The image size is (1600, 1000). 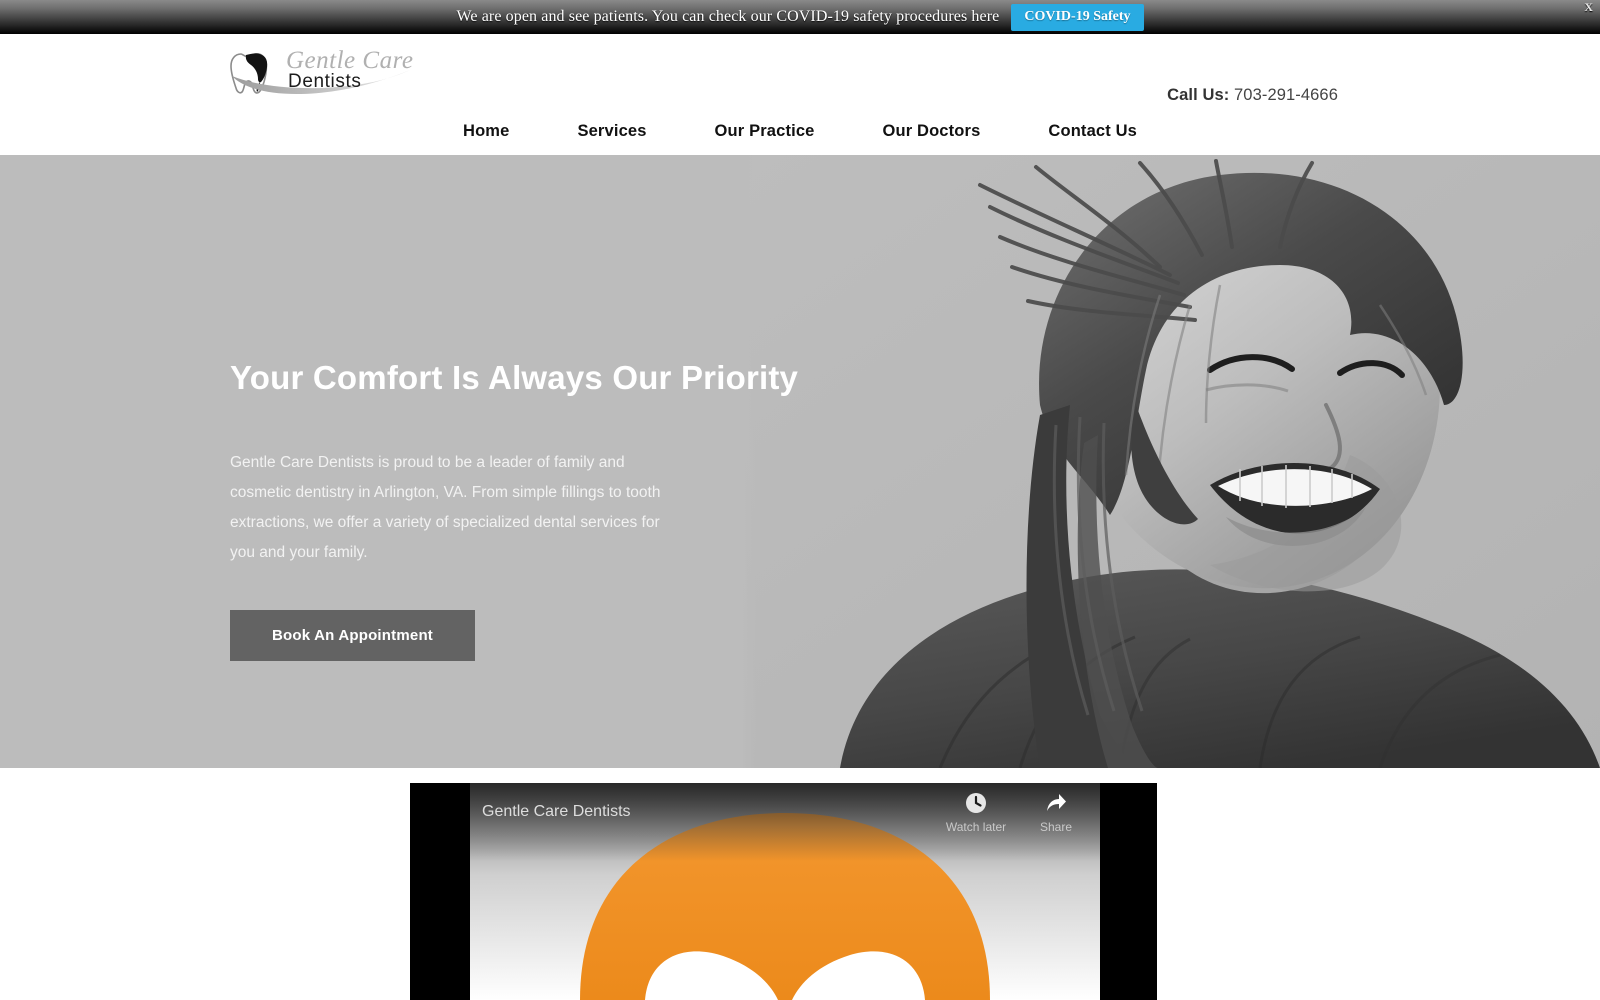 I want to click on svg-text: Gentle Care, so click(x=349, y=60).